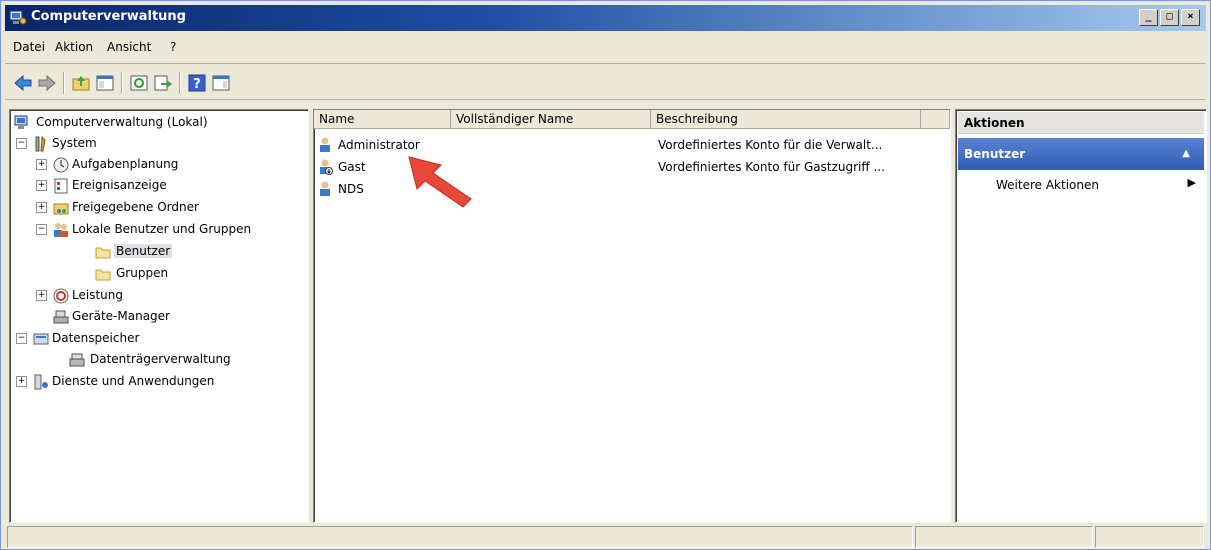 The image size is (1211, 550). I want to click on services-icon, so click(41, 382).